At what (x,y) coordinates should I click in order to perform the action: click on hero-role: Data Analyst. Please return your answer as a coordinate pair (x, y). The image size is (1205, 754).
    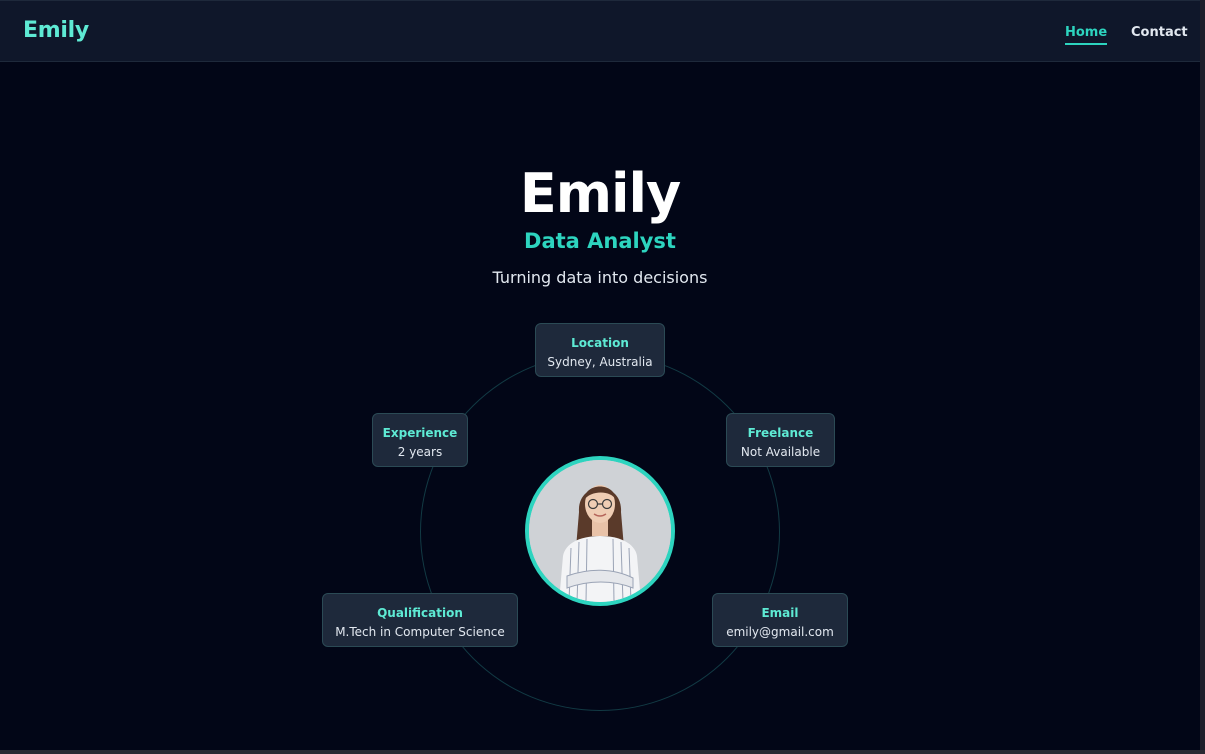
    Looking at the image, I should click on (600, 241).